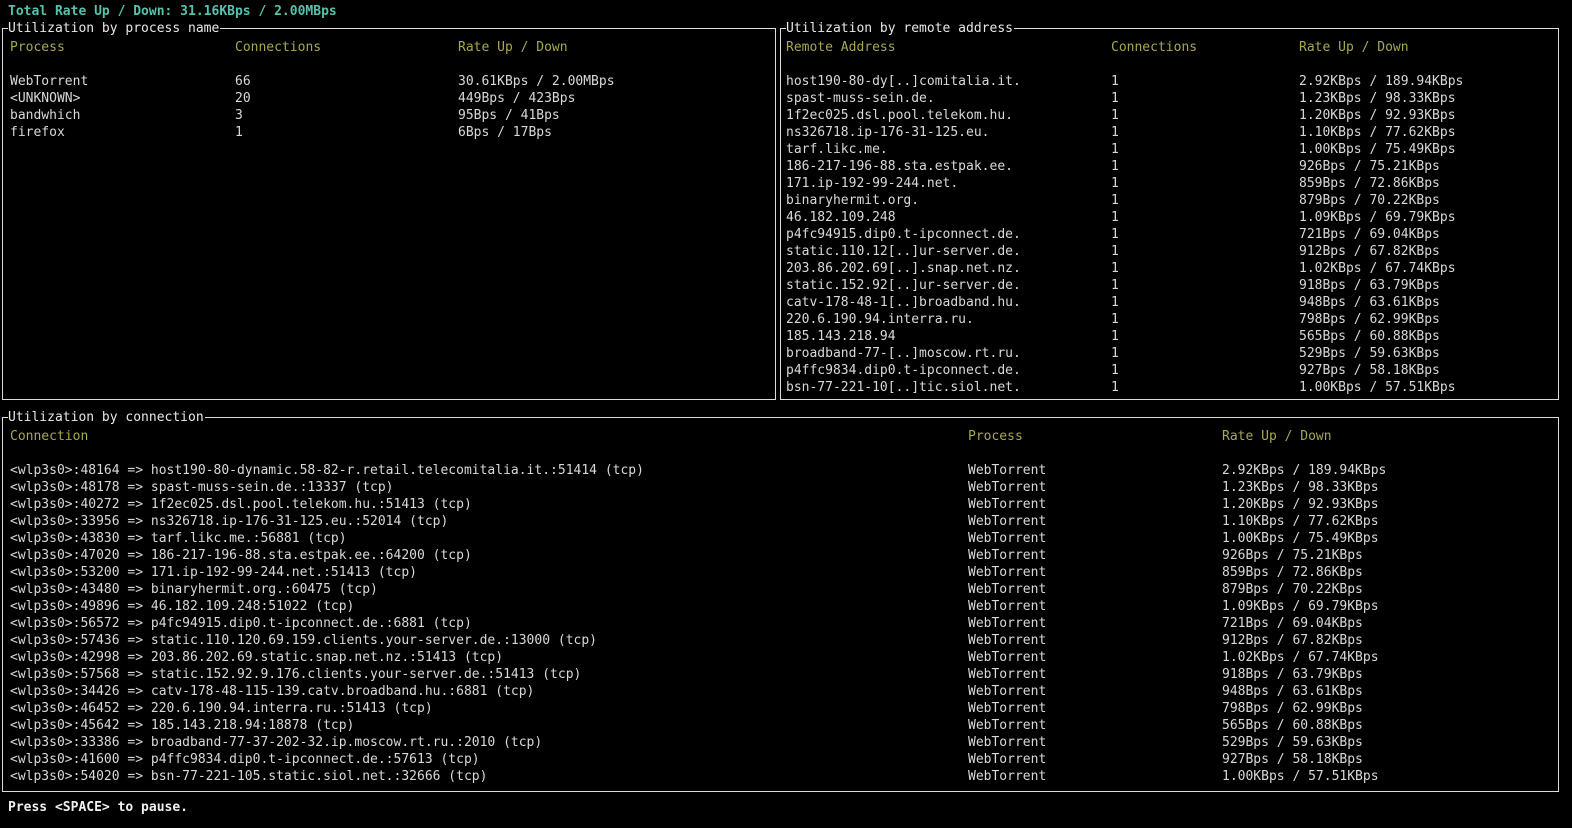 The height and width of the screenshot is (828, 1572). What do you see at coordinates (243, 98) in the screenshot?
I see `cell-connections: 20` at bounding box center [243, 98].